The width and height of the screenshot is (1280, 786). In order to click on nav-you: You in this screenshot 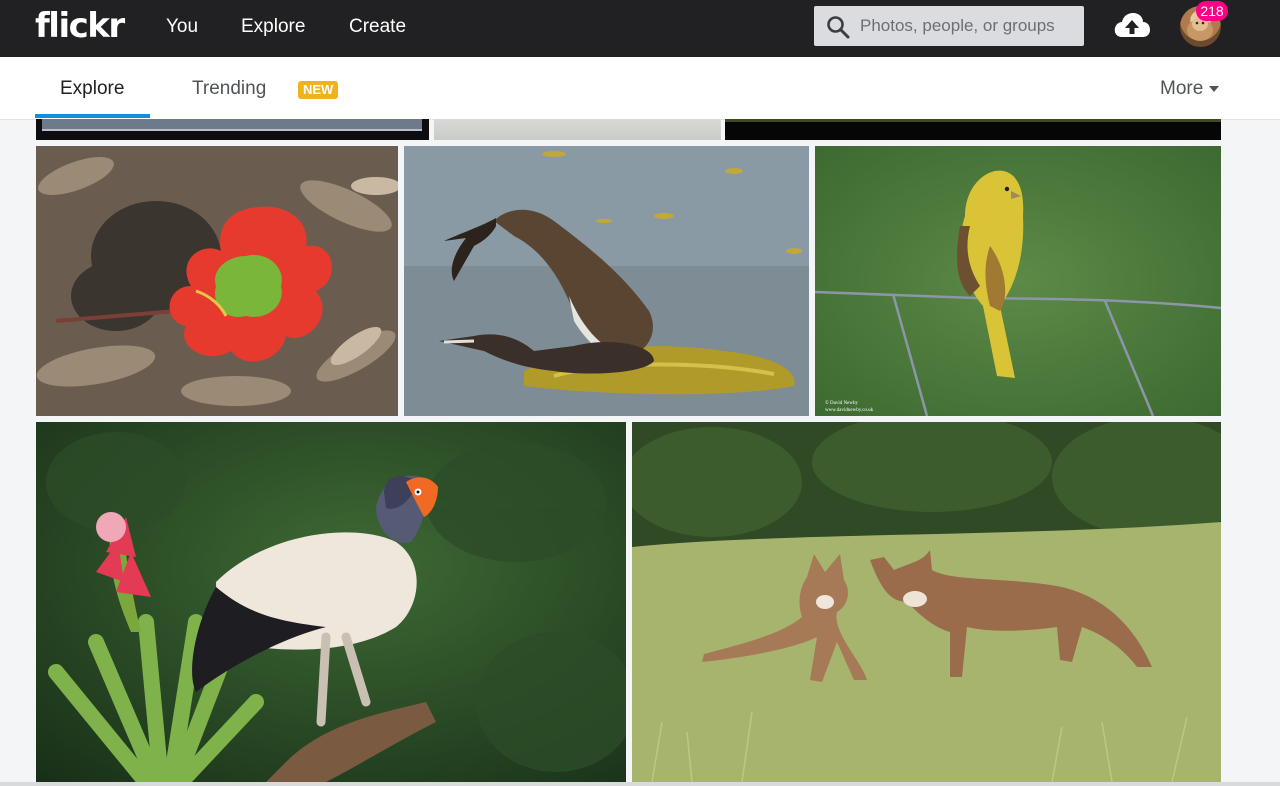, I will do `click(182, 27)`.